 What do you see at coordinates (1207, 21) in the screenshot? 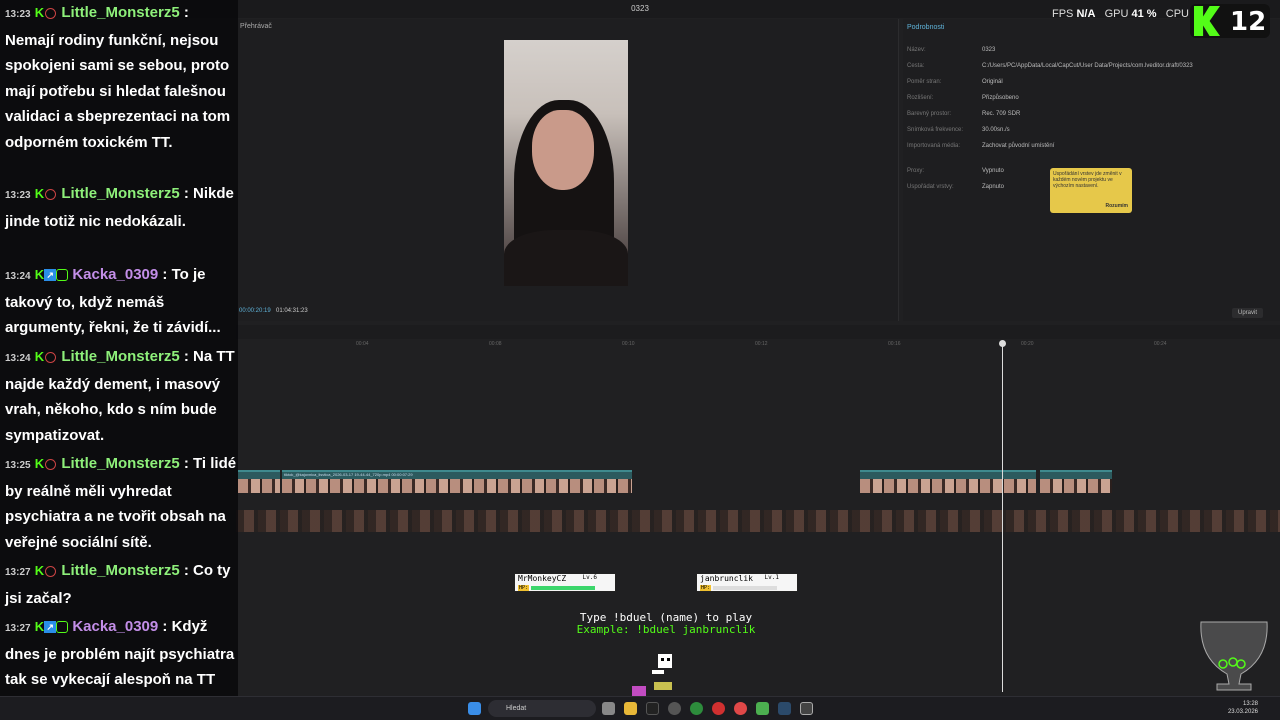
I see `kick-logo-icon` at bounding box center [1207, 21].